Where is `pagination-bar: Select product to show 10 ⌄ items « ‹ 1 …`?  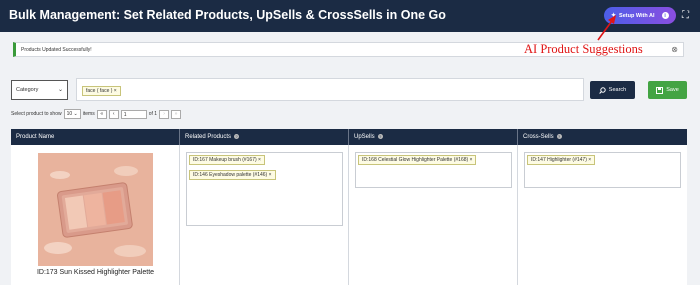
pagination-bar: Select product to show 10 ⌄ items « ‹ 1 … is located at coordinates (96, 114).